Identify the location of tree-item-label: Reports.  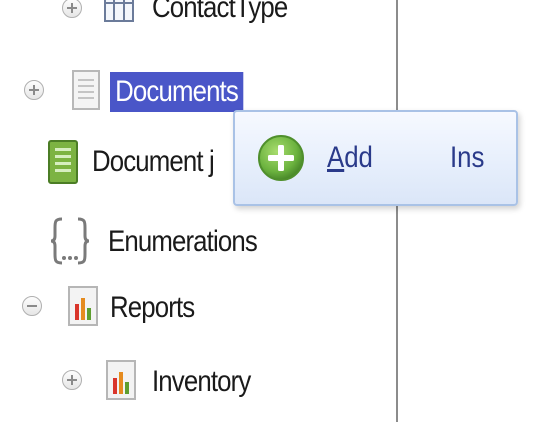
(152, 307).